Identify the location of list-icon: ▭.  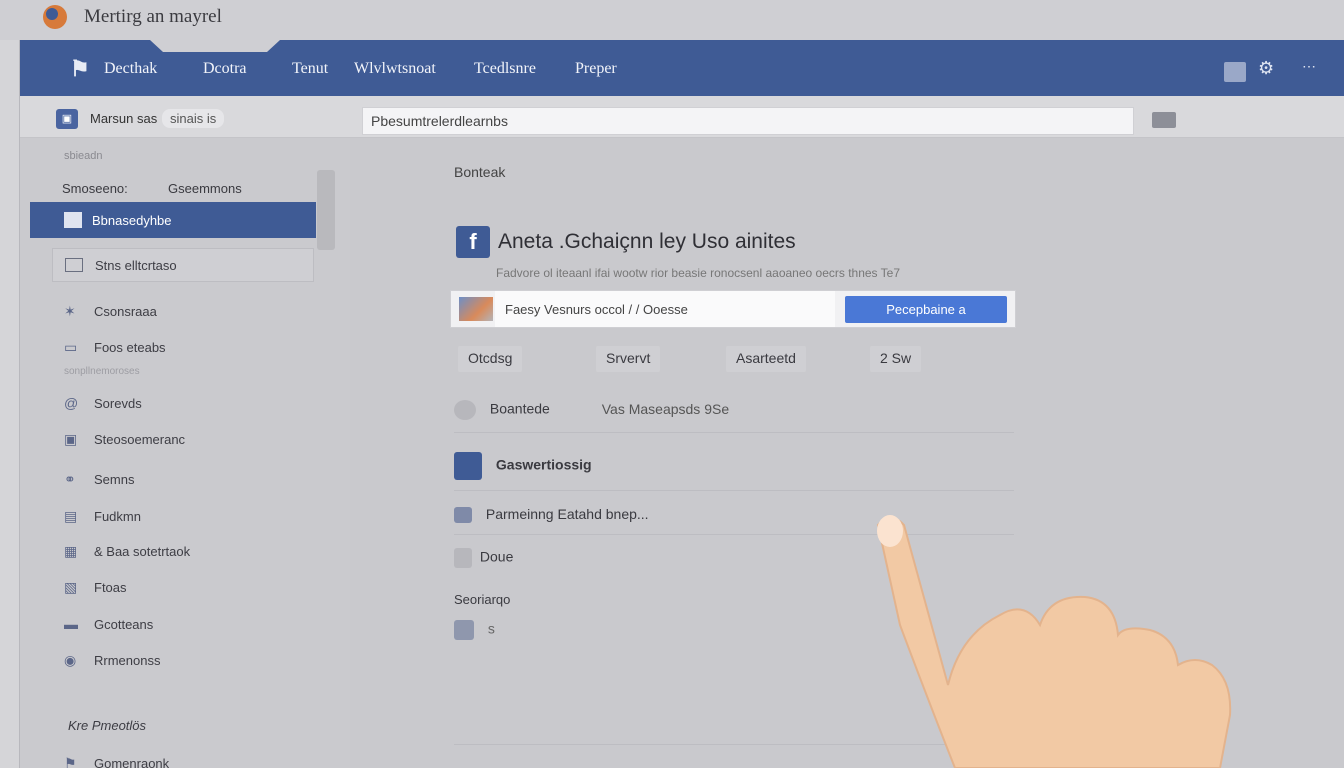
(71, 347).